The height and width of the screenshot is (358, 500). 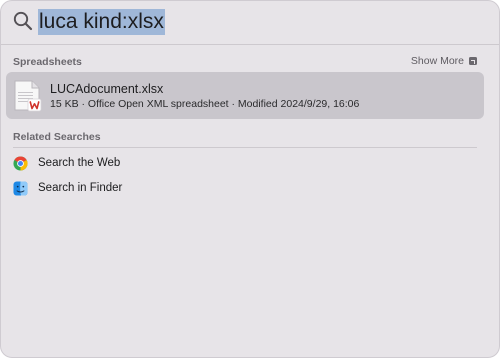 I want to click on section-title-spreadsheets: Spreadsheets, so click(x=47, y=62).